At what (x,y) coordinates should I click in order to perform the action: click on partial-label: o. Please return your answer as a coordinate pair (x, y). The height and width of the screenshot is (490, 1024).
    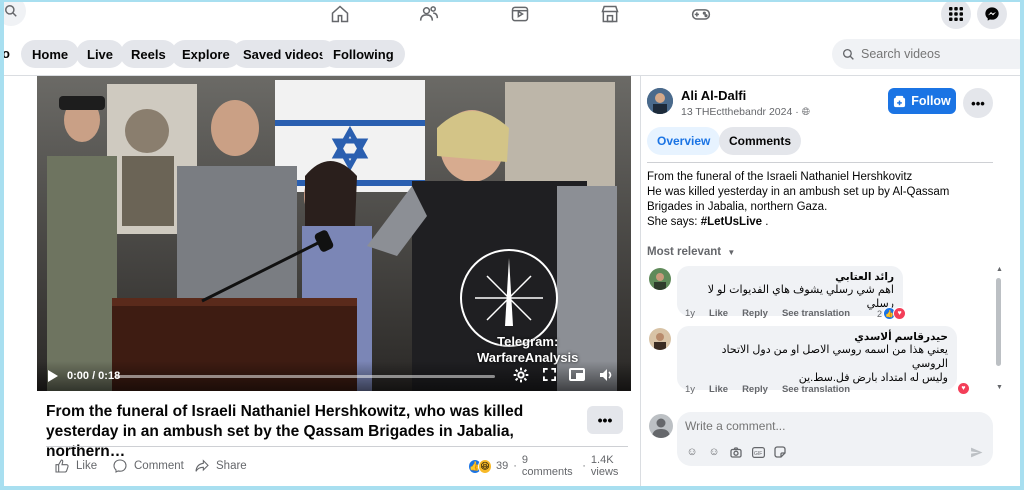
    Looking at the image, I should click on (7, 53).